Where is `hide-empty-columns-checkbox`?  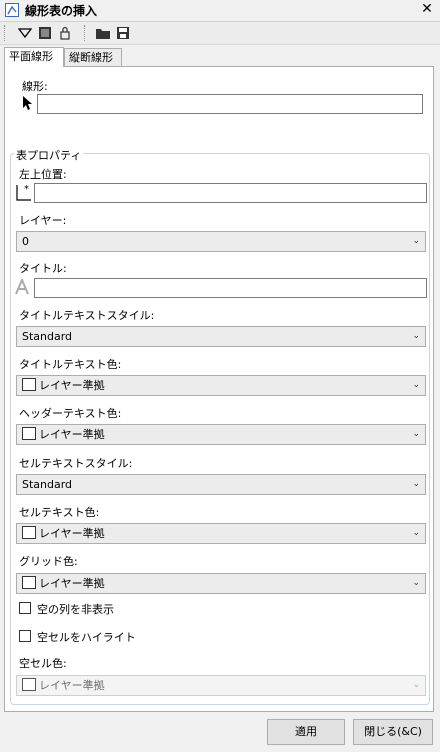
hide-empty-columns-checkbox is located at coordinates (25, 608).